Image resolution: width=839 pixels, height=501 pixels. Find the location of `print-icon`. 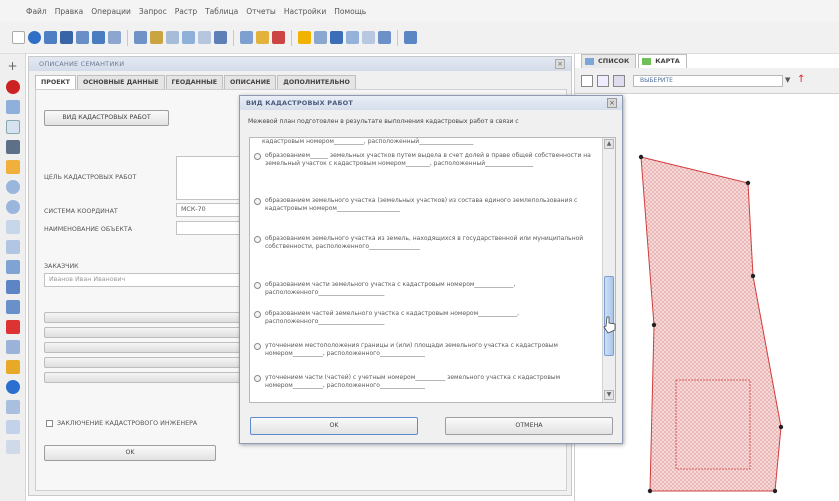

print-icon is located at coordinates (320, 37).